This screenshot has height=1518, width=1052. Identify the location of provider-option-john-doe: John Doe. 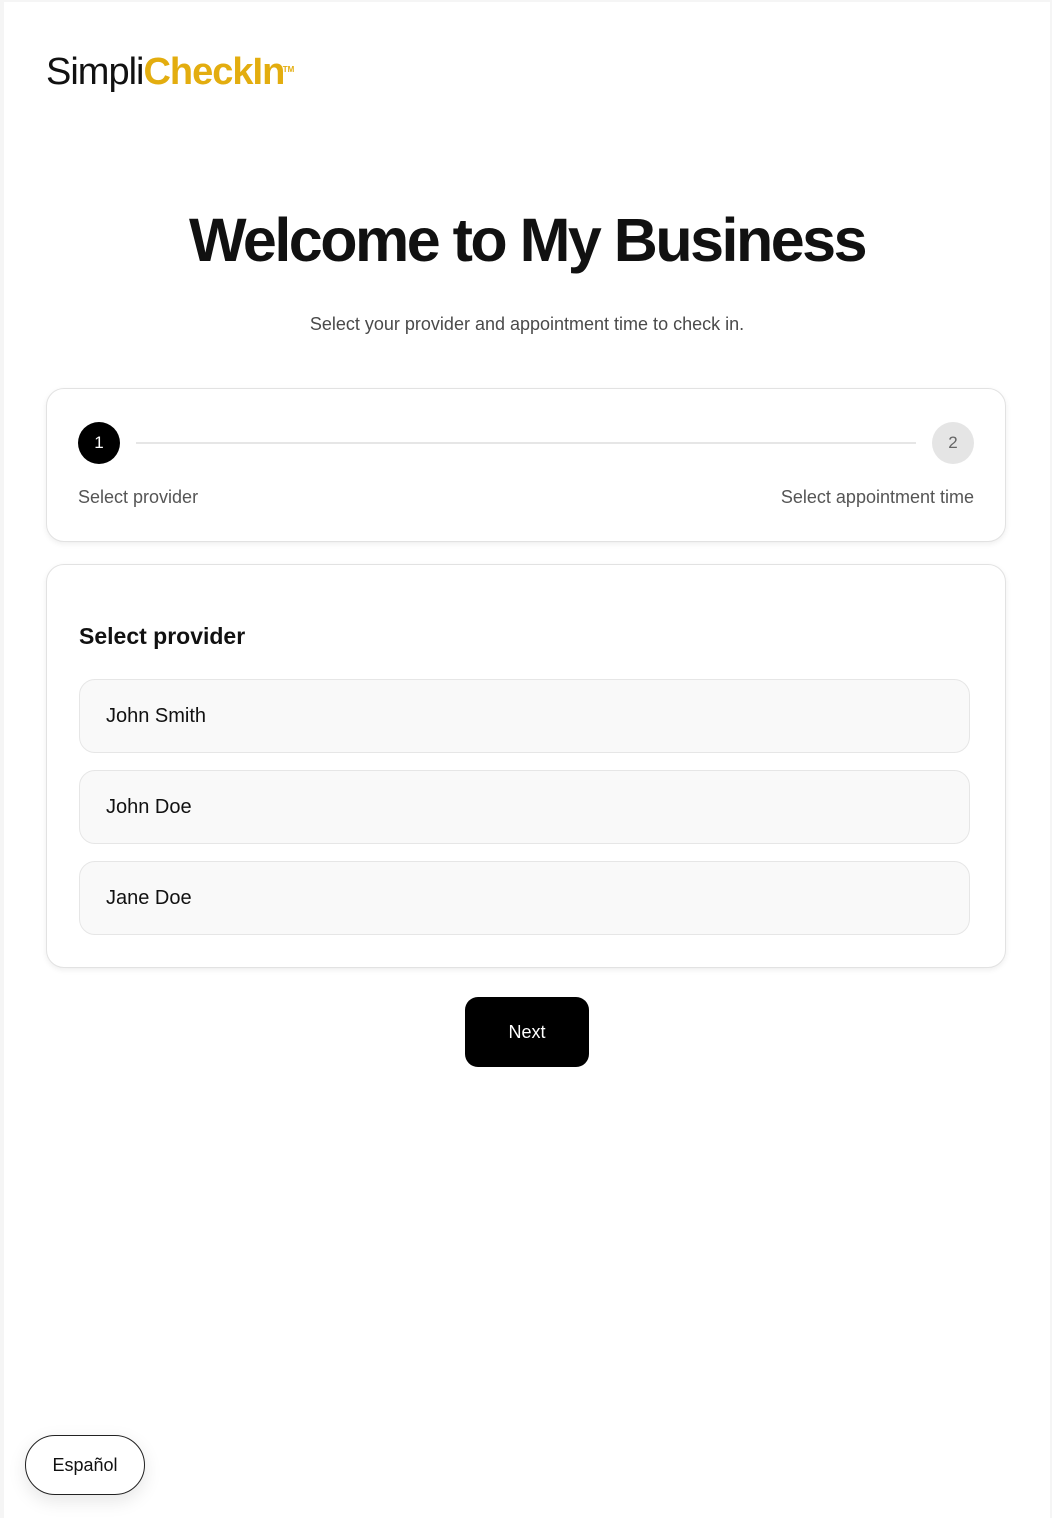
(524, 807).